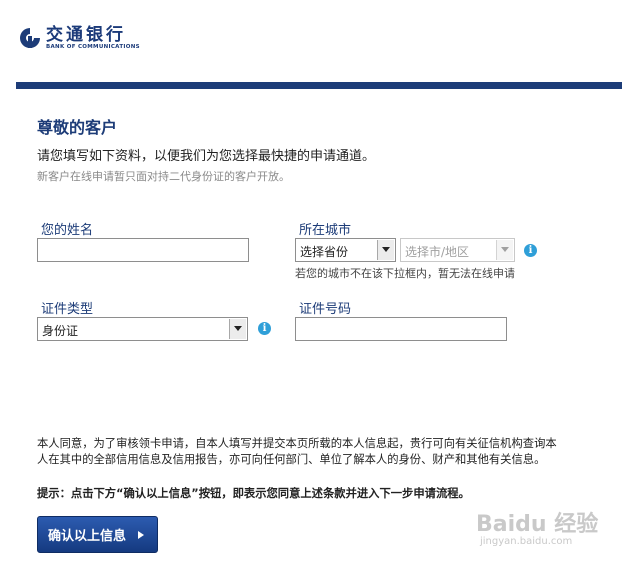 The width and height of the screenshot is (622, 562). I want to click on city-select: 选择市/地区, so click(457, 250).